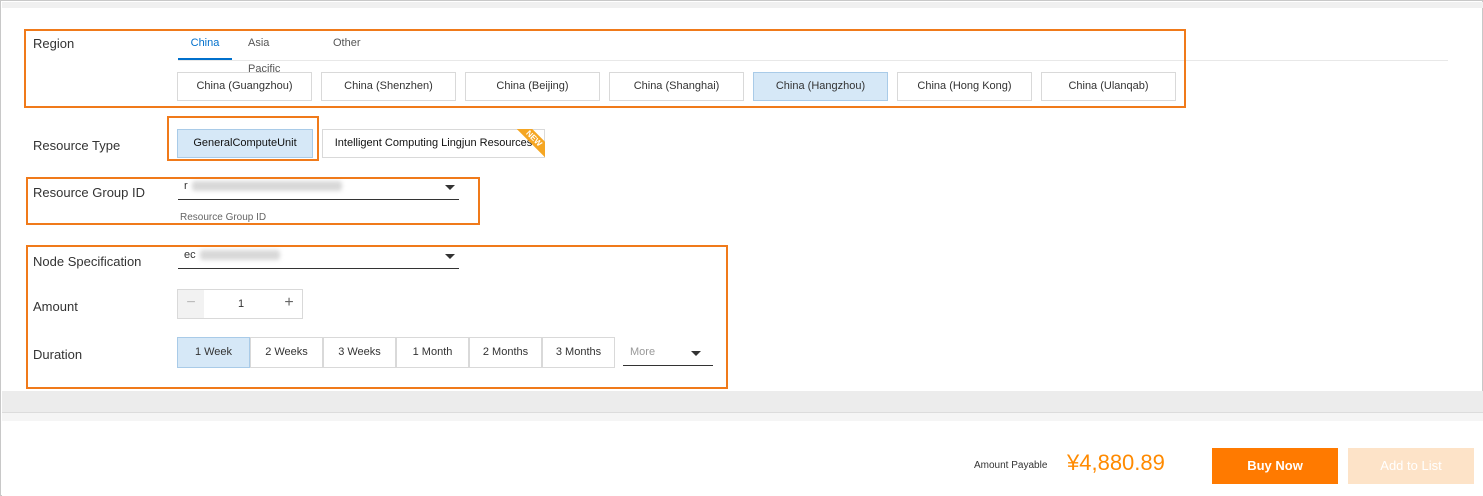 The width and height of the screenshot is (1483, 496). Describe the element at coordinates (58, 354) in the screenshot. I see `duration-label: Duration` at that location.